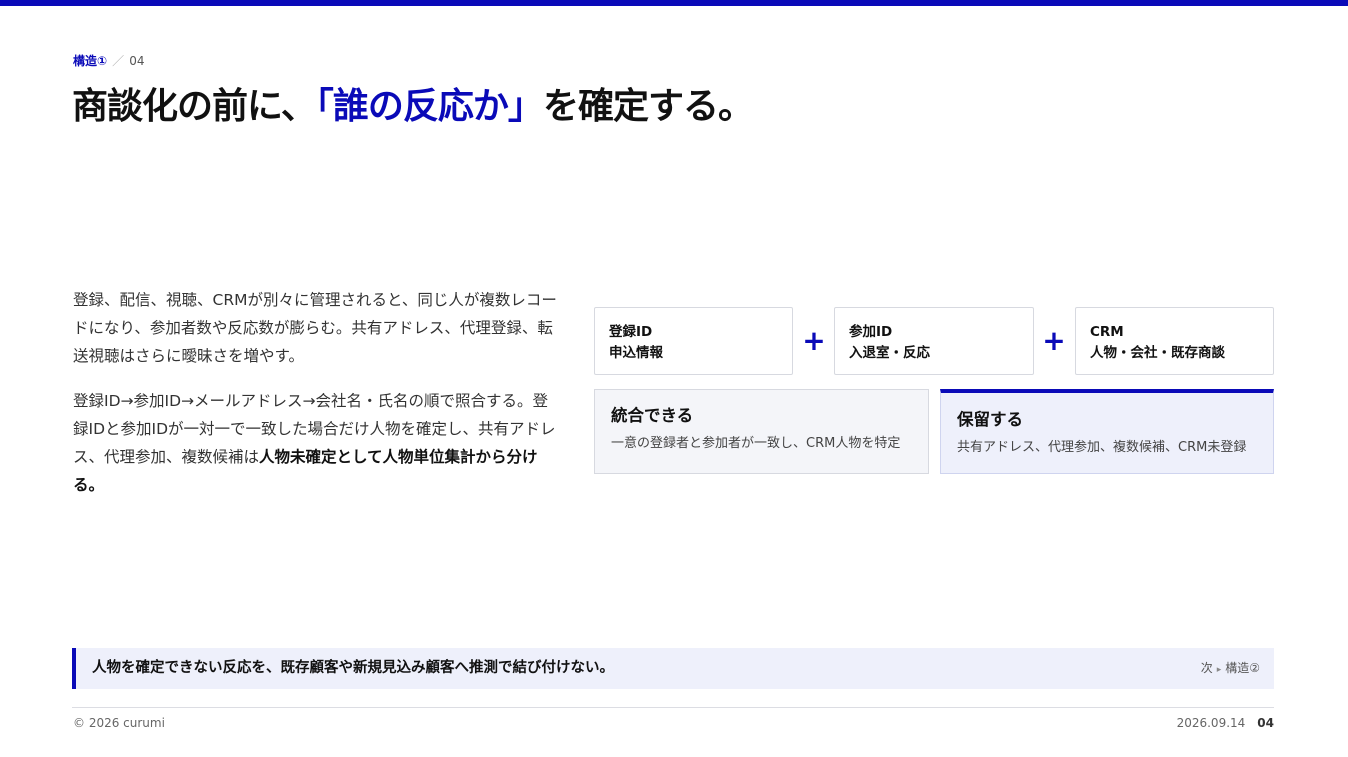 This screenshot has height=757, width=1348. What do you see at coordinates (353, 668) in the screenshot?
I see `key-message-text: 人物を確定できない反応を、既存顧客や新規見込み顧客へ推測で結び付けない。` at bounding box center [353, 668].